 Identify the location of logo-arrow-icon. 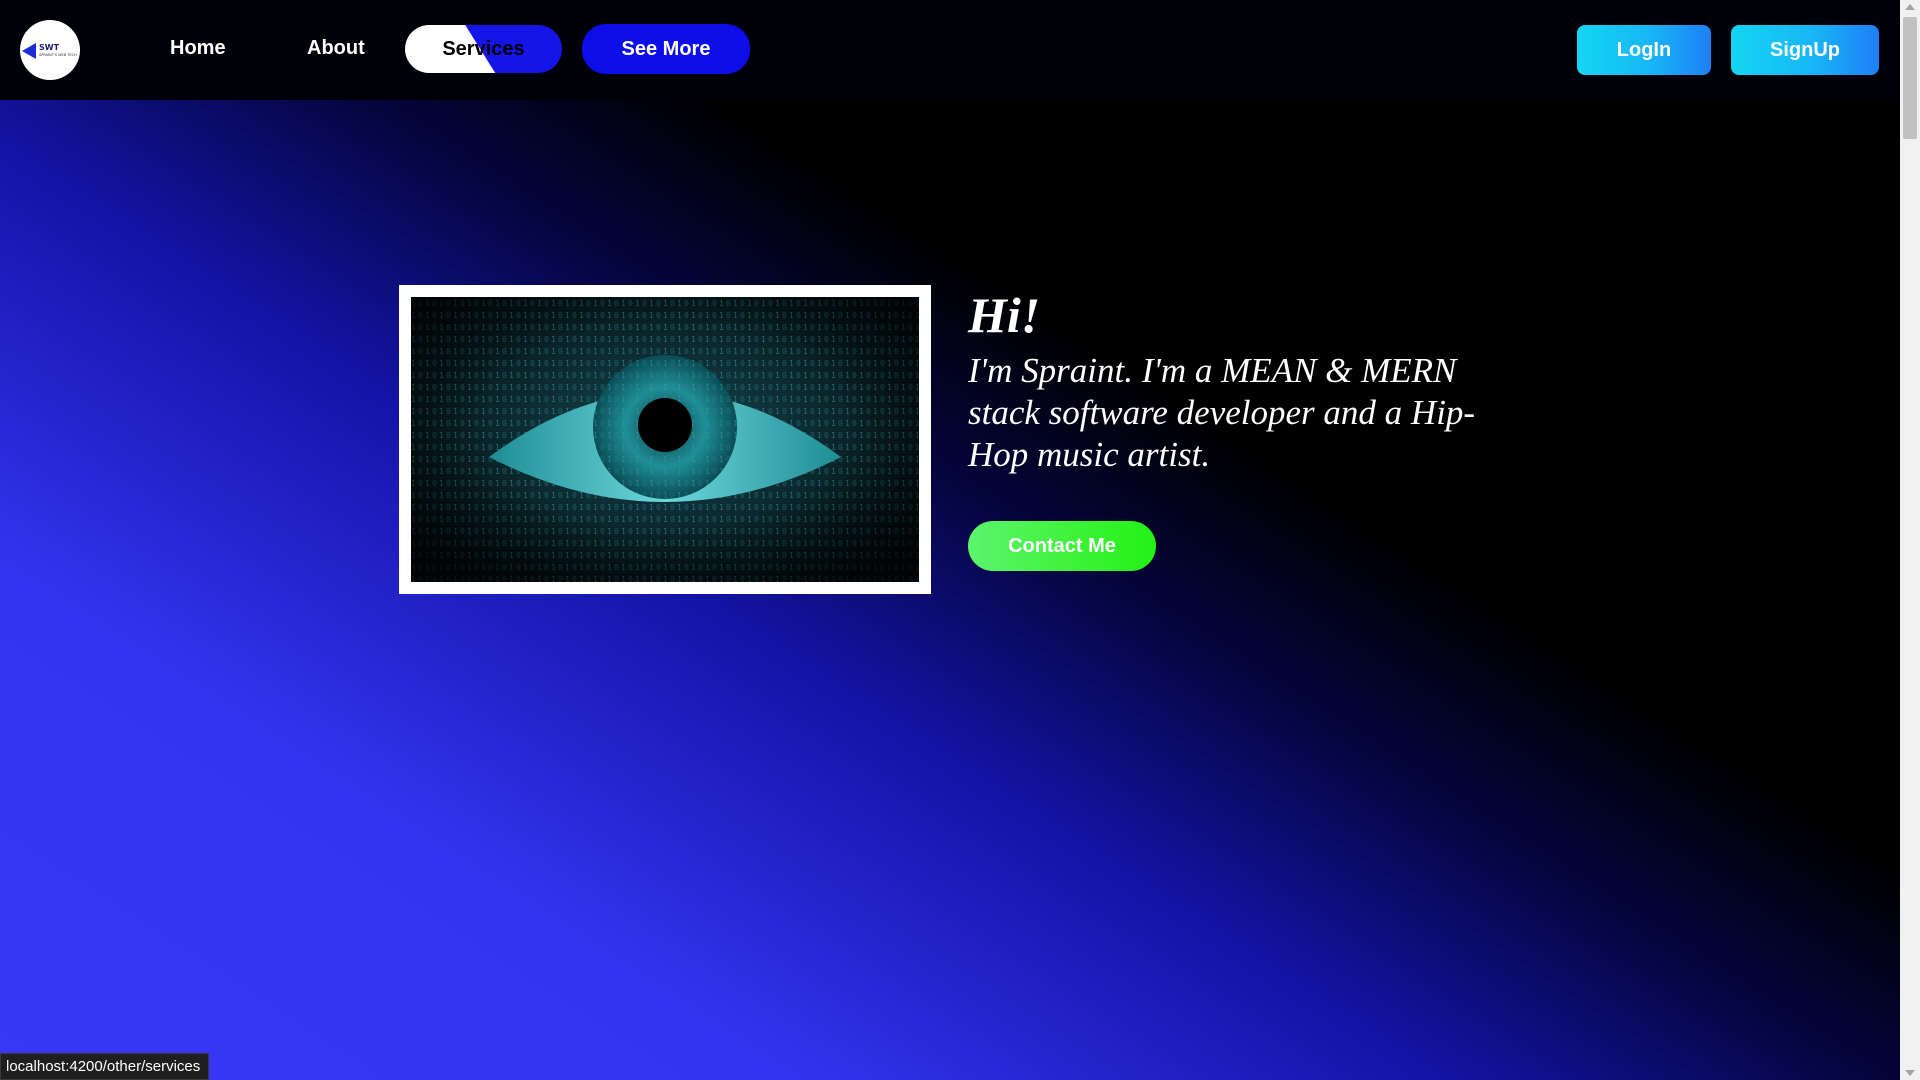
(29, 51).